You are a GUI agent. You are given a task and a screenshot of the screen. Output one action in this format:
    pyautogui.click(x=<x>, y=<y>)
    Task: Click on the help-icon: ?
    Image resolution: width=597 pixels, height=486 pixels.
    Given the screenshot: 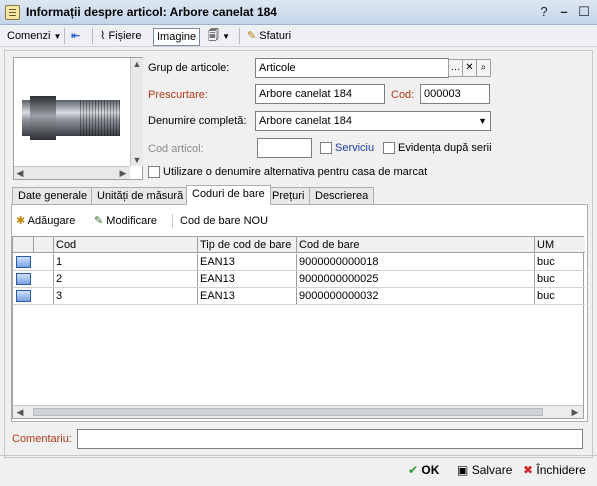 What is the action you would take?
    pyautogui.click(x=544, y=12)
    